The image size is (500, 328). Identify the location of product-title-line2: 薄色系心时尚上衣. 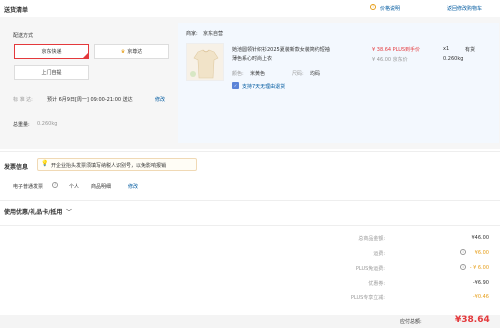
(252, 58).